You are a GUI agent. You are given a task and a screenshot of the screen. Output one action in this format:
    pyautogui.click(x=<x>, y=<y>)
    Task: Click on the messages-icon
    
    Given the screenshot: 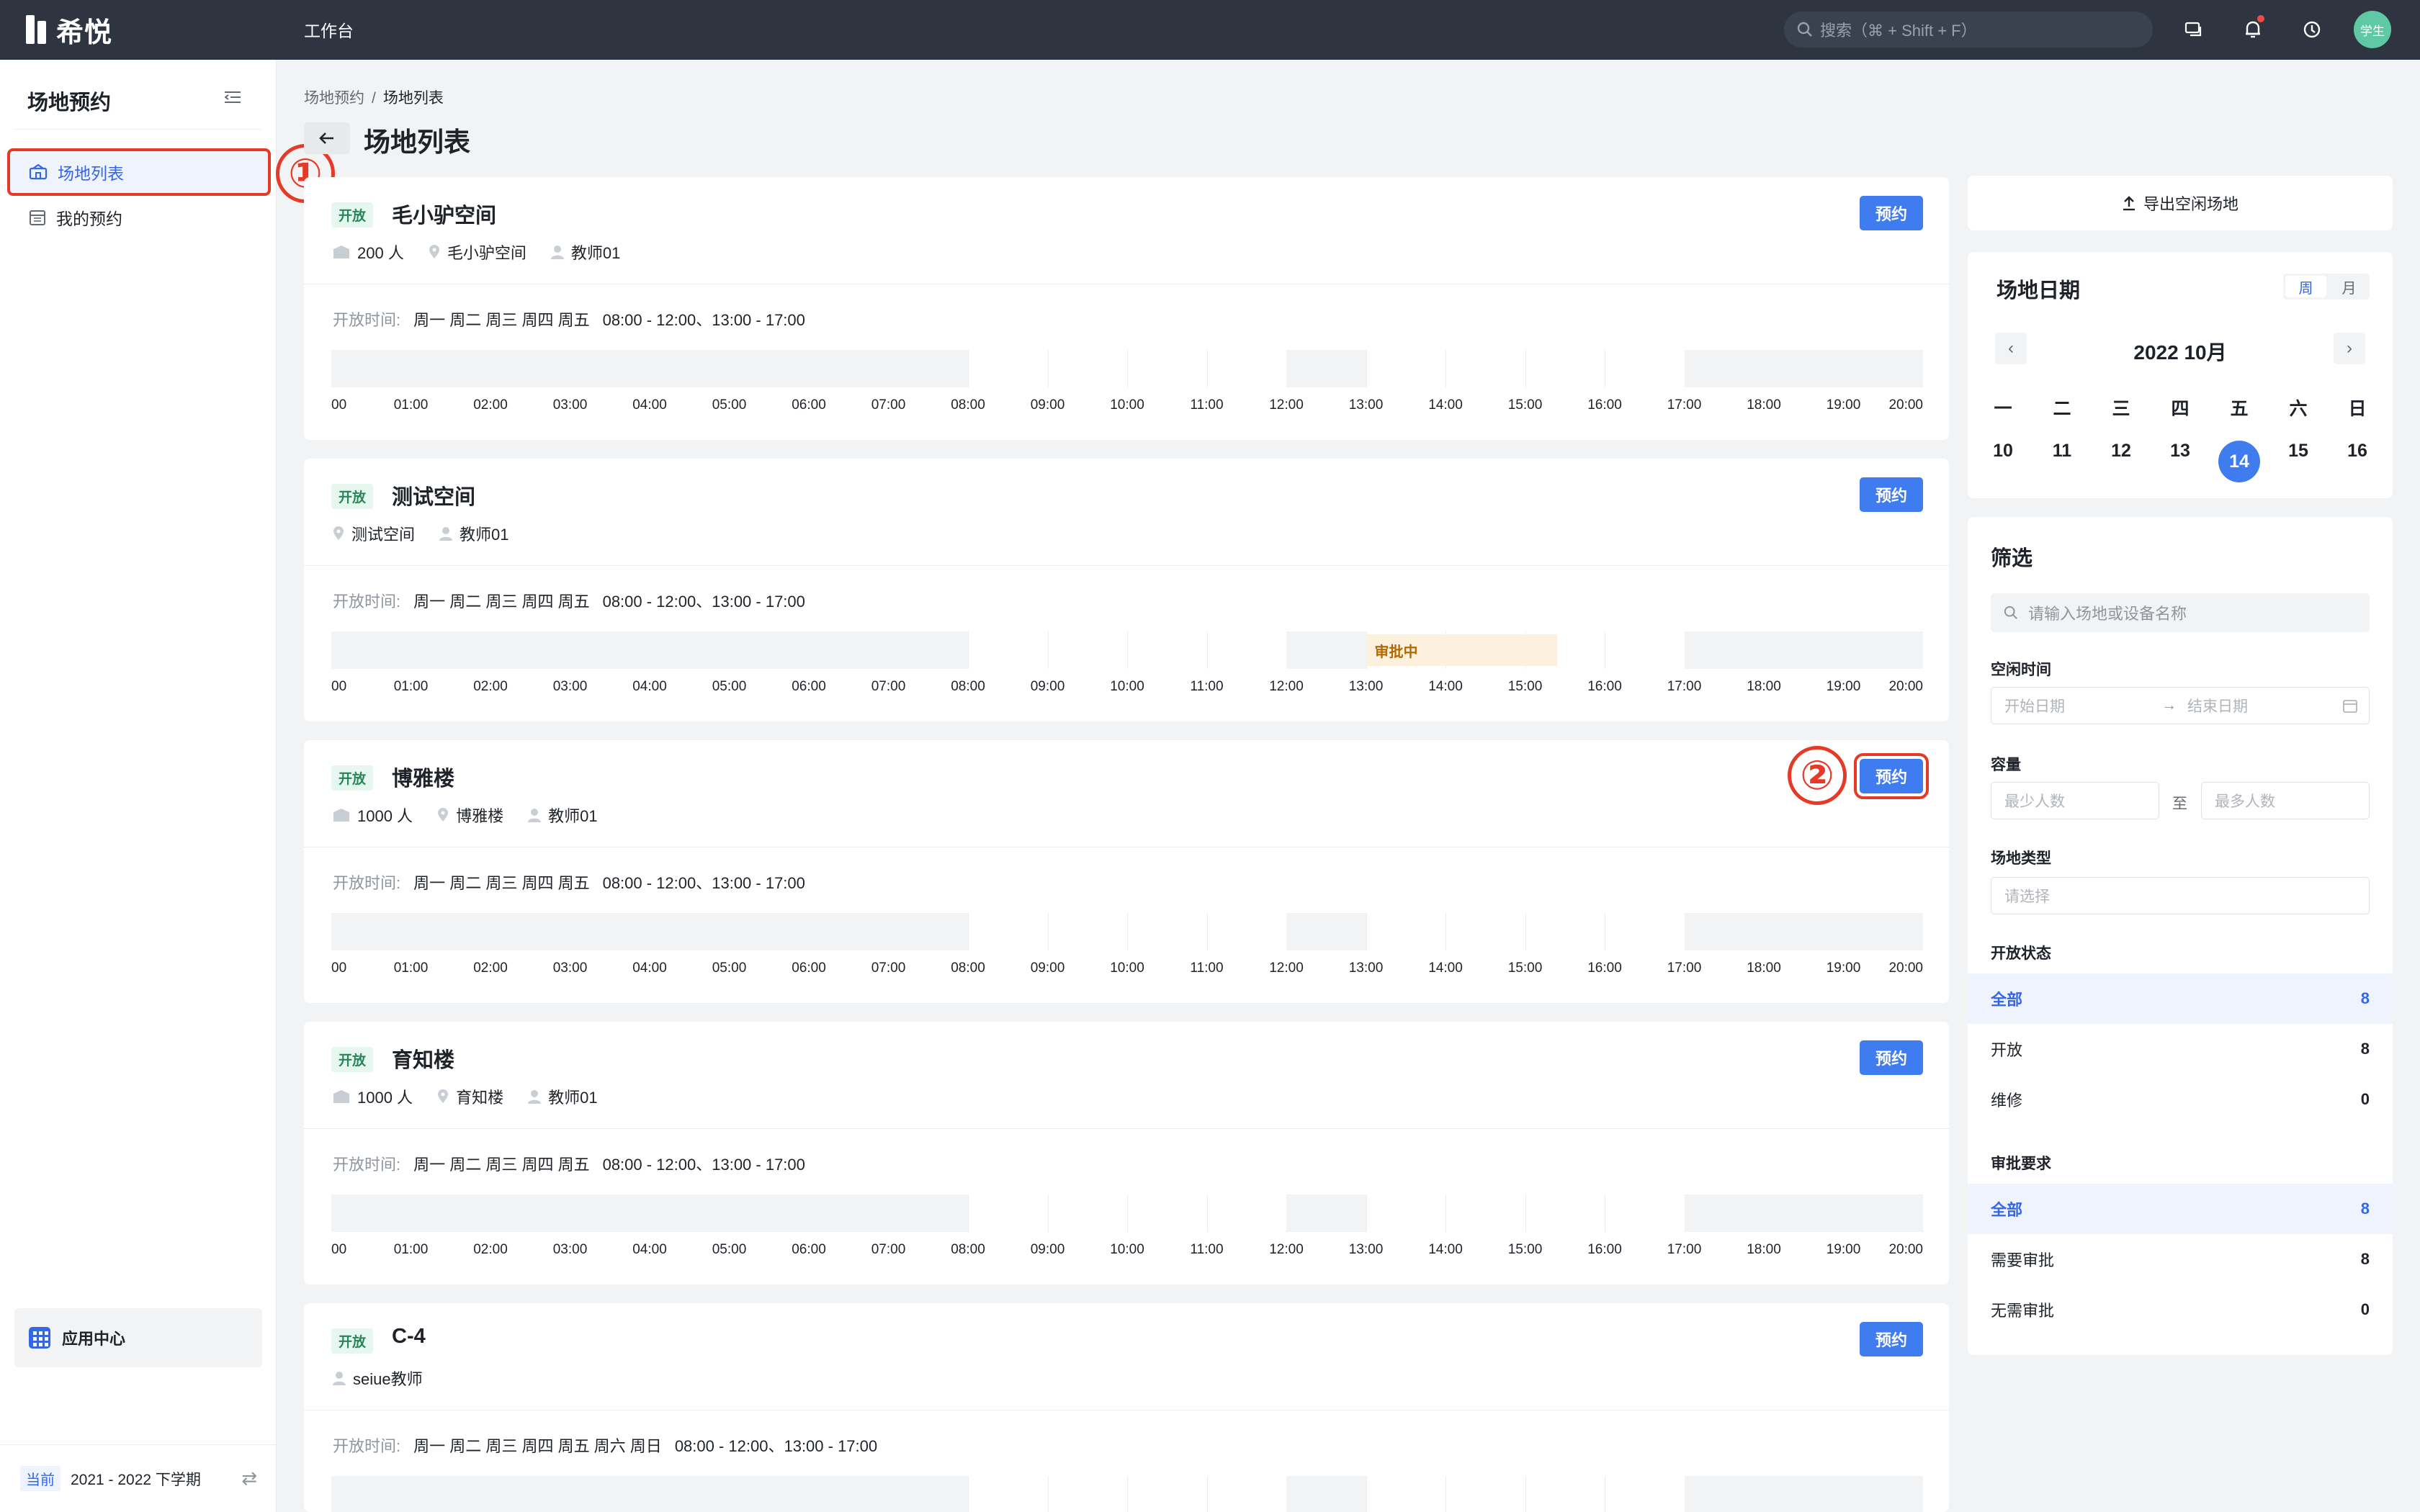 What is the action you would take?
    pyautogui.click(x=2193, y=29)
    